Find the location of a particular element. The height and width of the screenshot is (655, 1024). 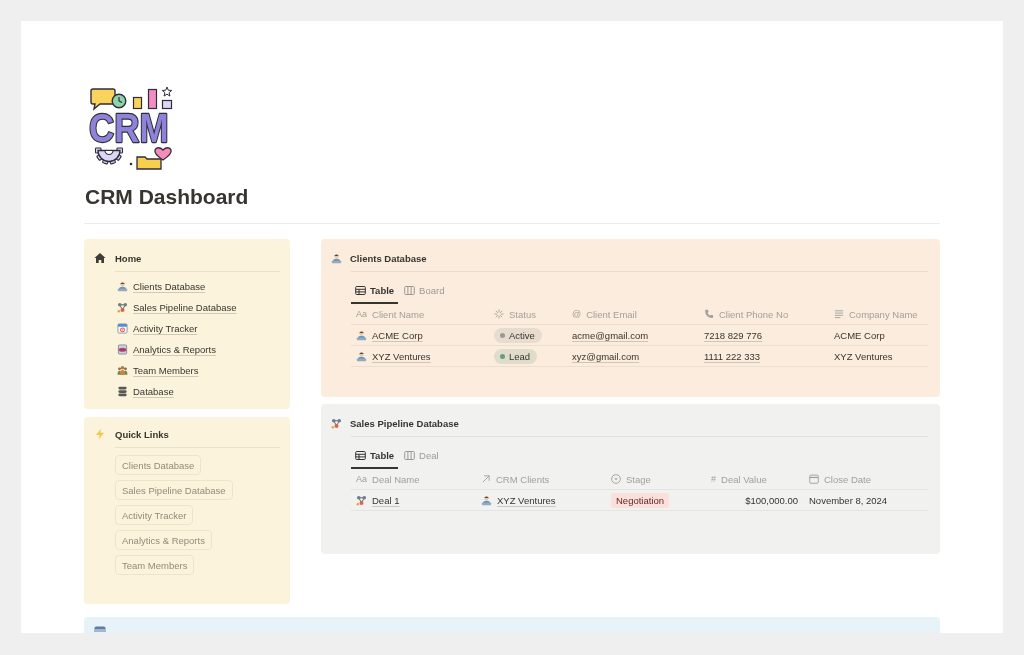

page-link: Activity Tracker is located at coordinates (157, 328).